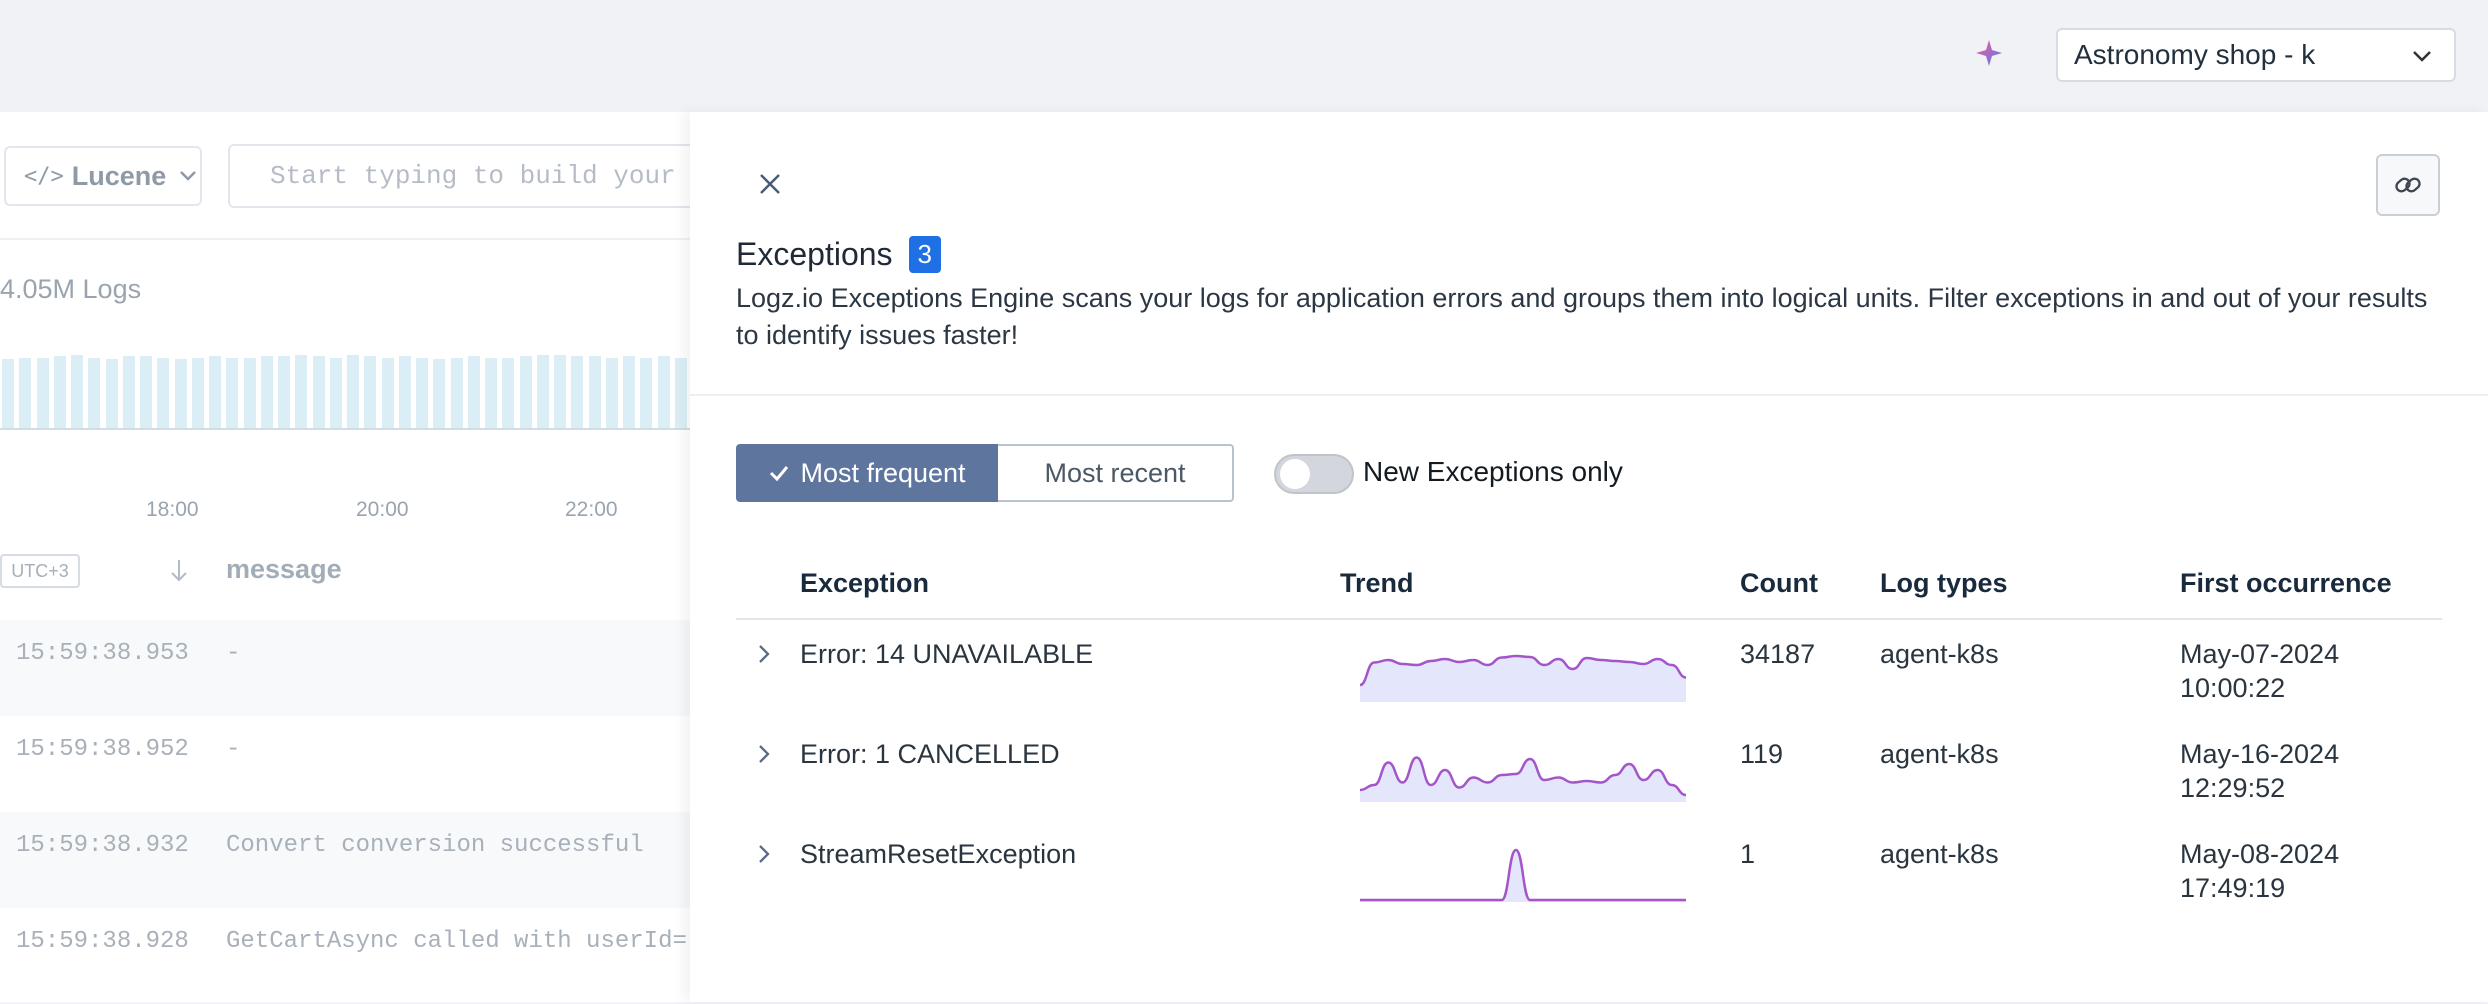  I want to click on query-input: Start typing to build your query, so click(463, 176).